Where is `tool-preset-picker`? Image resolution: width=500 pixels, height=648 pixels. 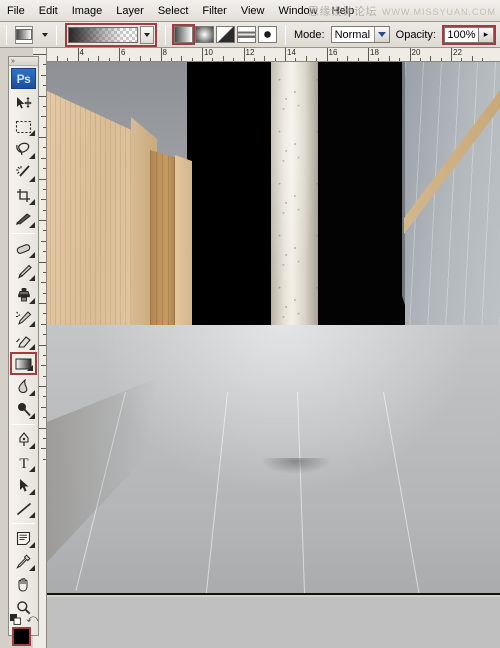 tool-preset-picker is located at coordinates (24, 34).